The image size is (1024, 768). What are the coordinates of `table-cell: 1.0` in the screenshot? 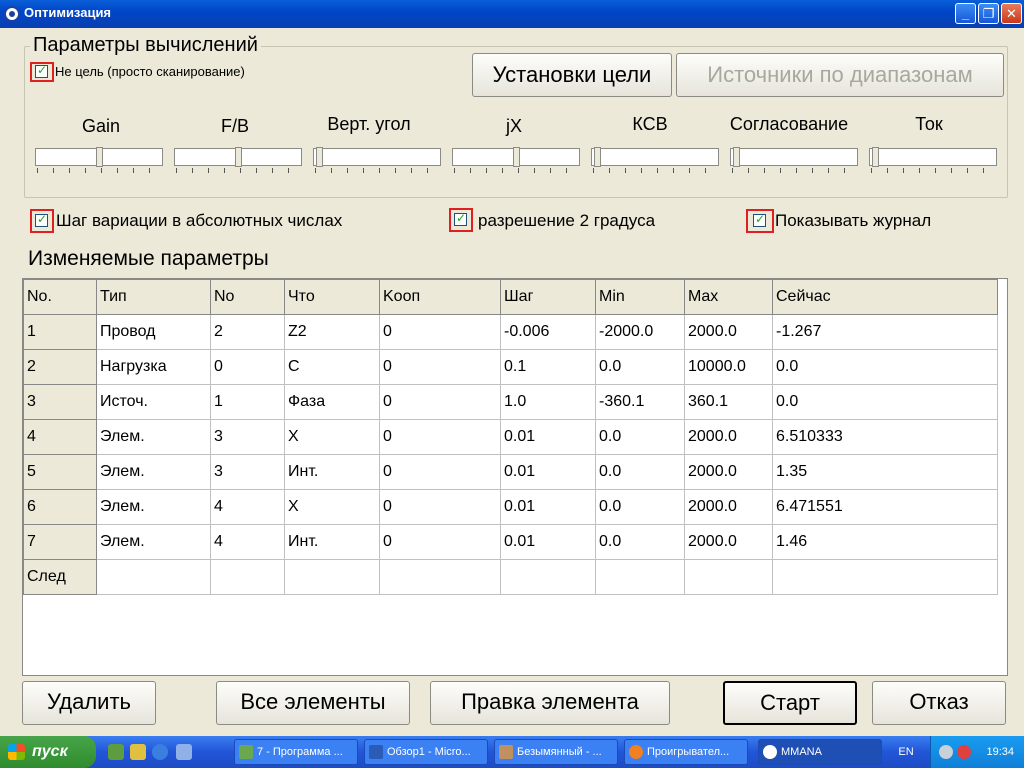 It's located at (548, 402).